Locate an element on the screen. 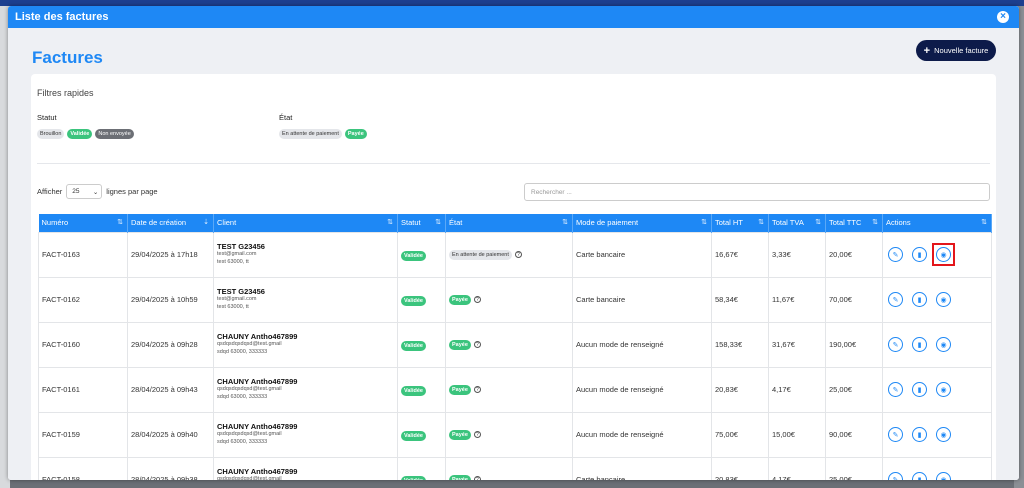 This screenshot has height=488, width=1024. client-address: test 63000, tt is located at coordinates (233, 307).